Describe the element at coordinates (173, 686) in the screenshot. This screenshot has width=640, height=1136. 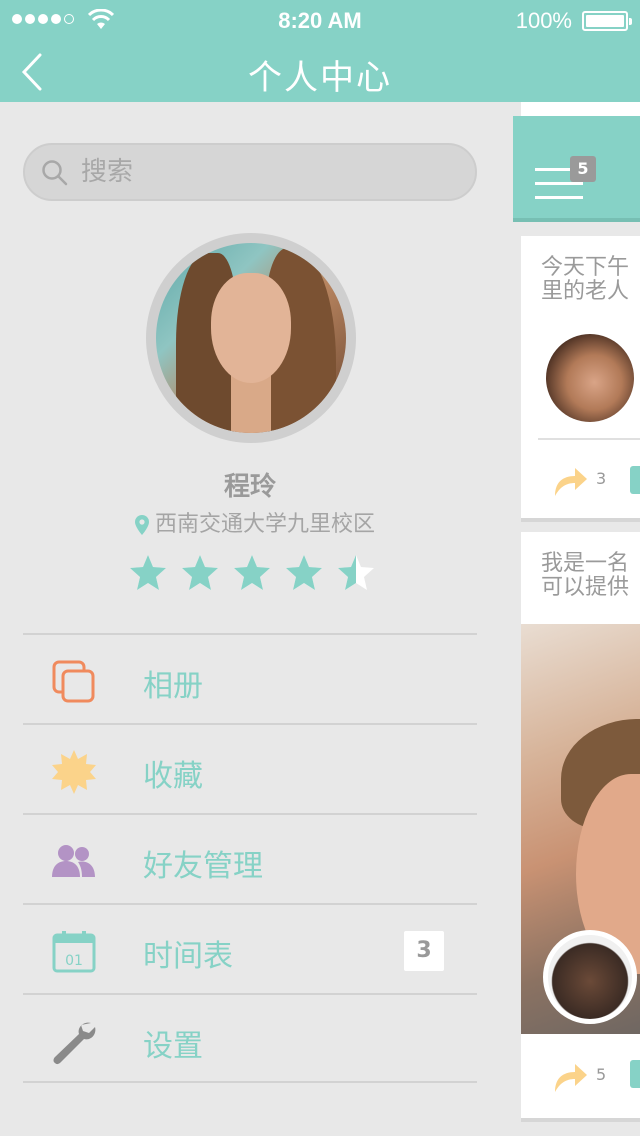
I see `menu-label: 相册` at that location.